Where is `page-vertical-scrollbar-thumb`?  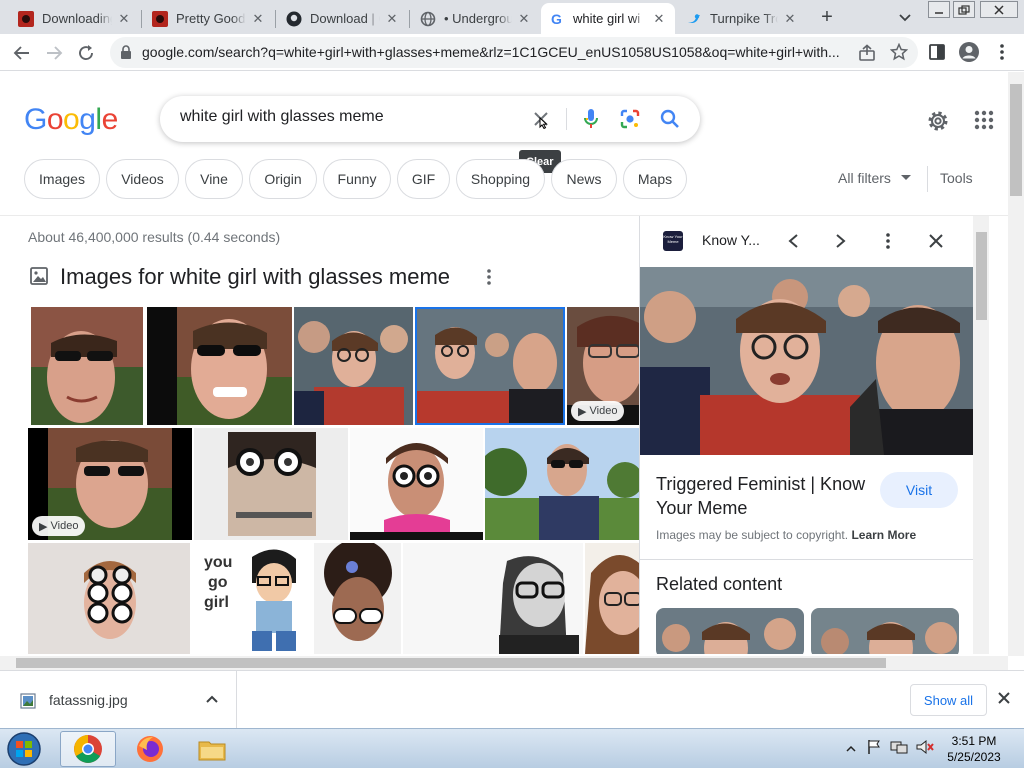 page-vertical-scrollbar-thumb is located at coordinates (1016, 140).